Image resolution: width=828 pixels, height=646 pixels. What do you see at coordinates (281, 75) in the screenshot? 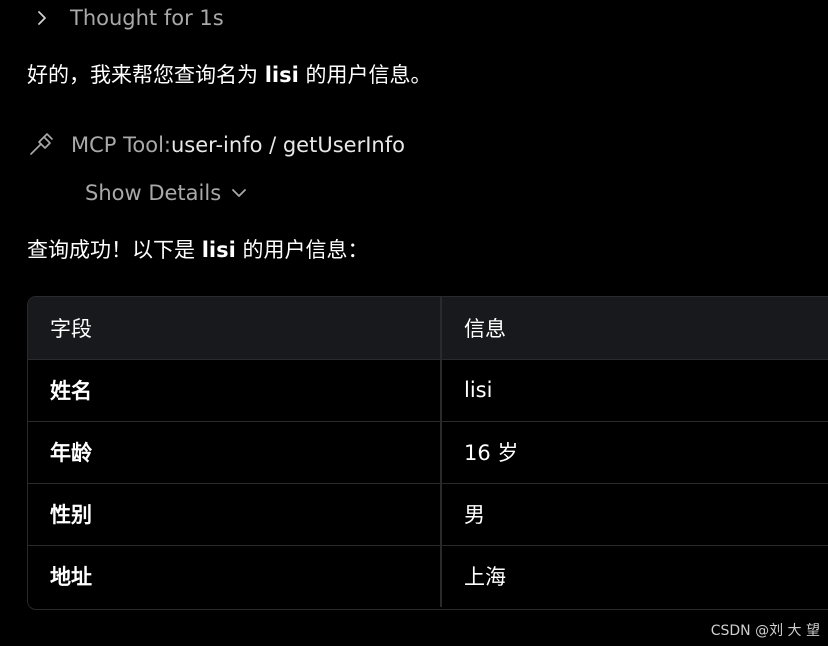
I see `intro-username: lisi` at bounding box center [281, 75].